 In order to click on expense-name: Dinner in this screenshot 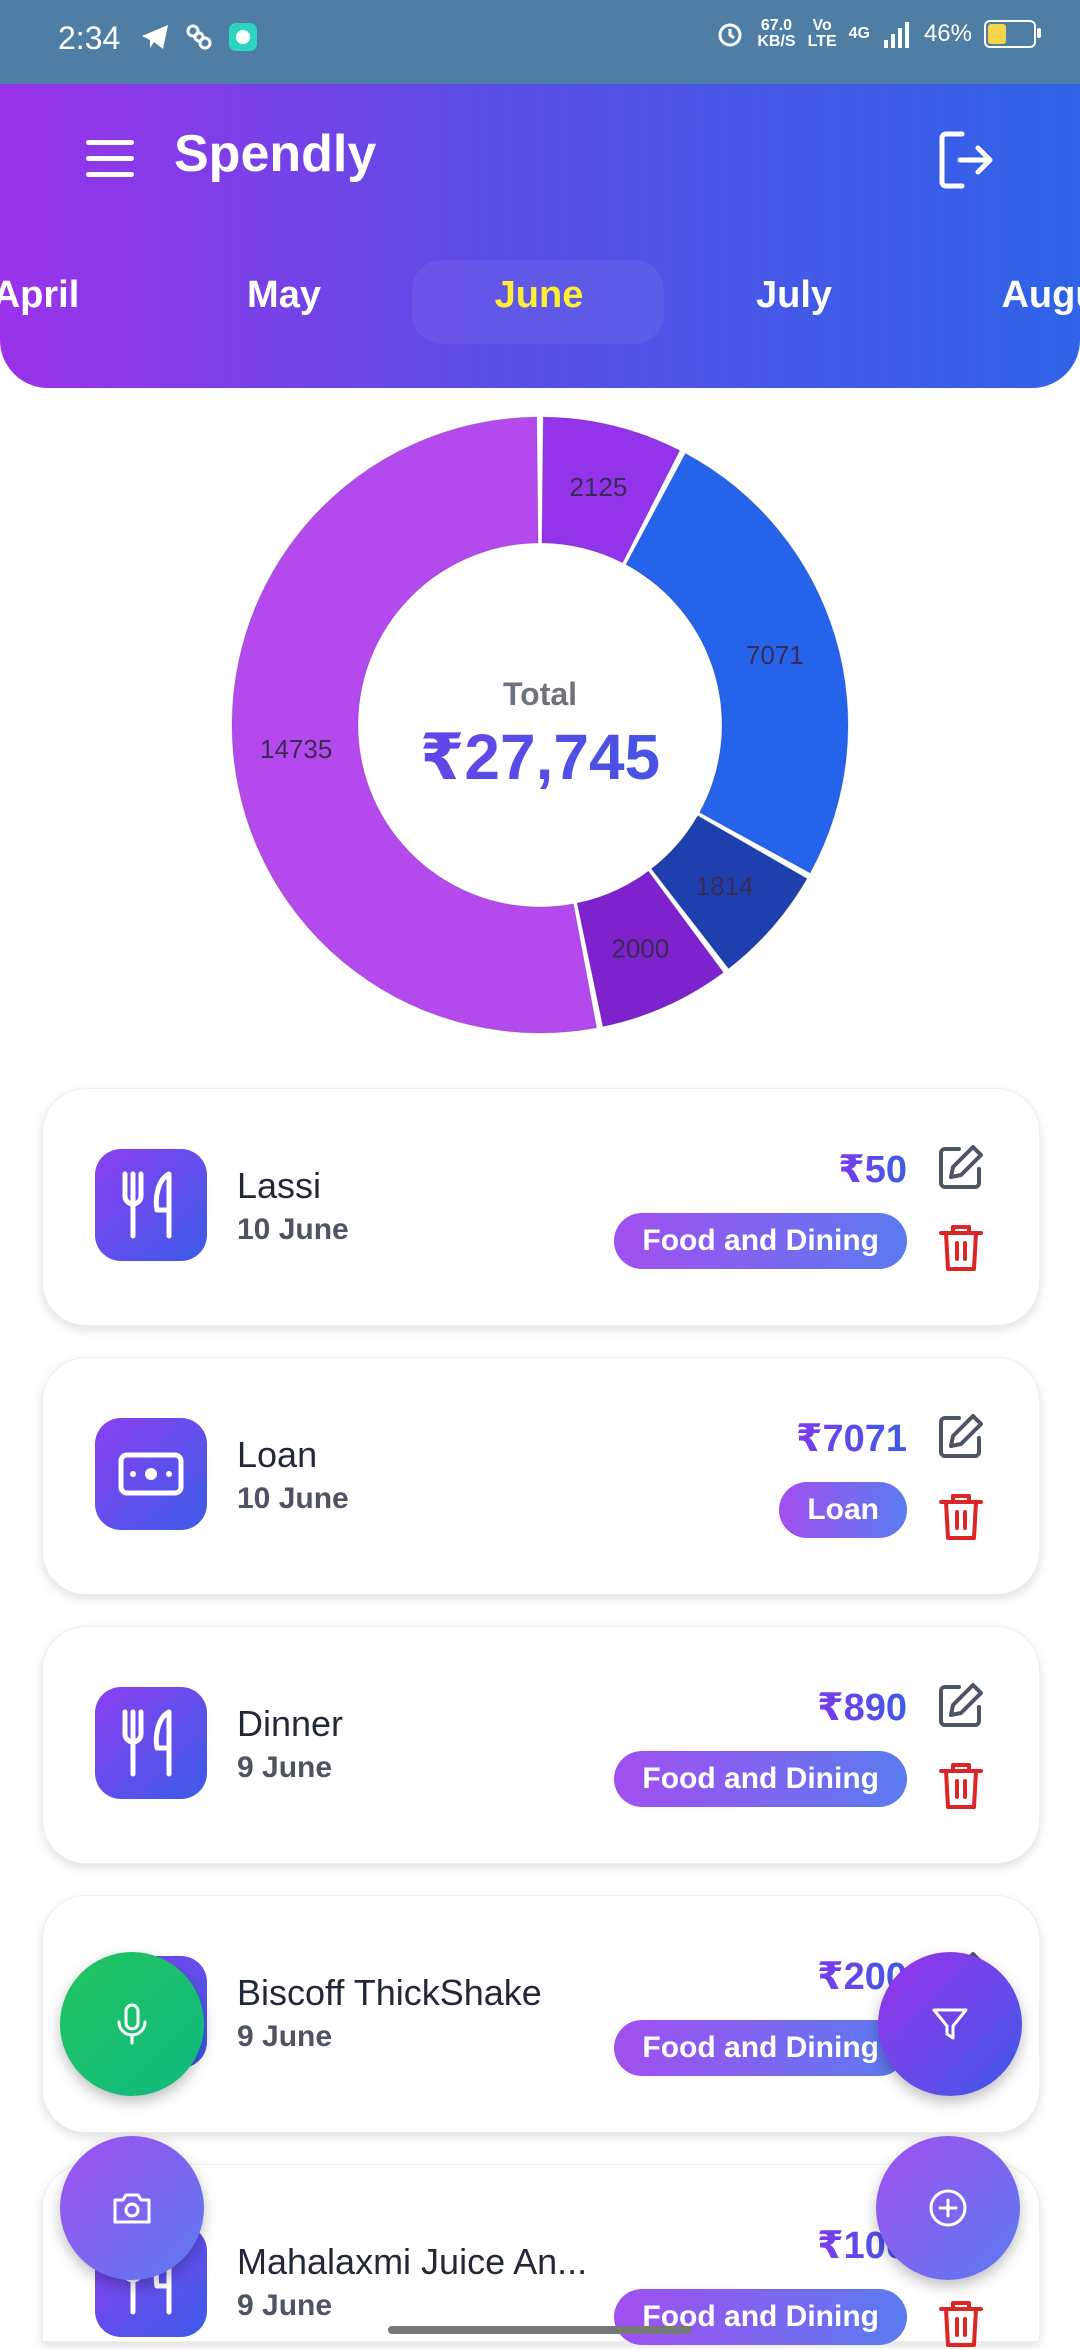, I will do `click(290, 1723)`.